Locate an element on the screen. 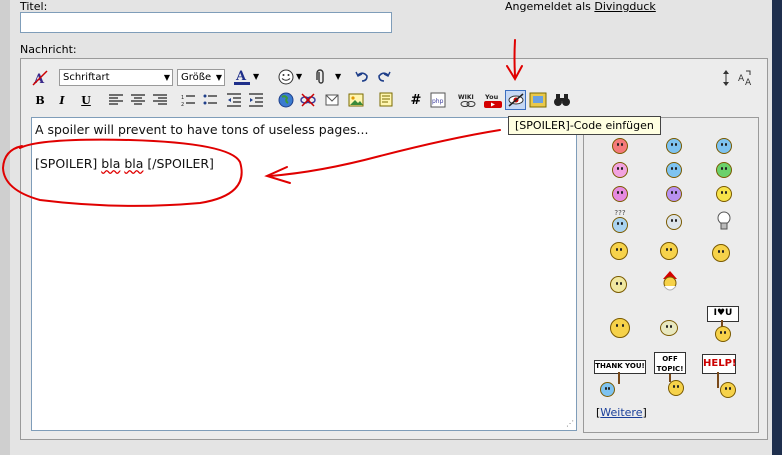  annotation-down-arrow is located at coordinates (514, 58).